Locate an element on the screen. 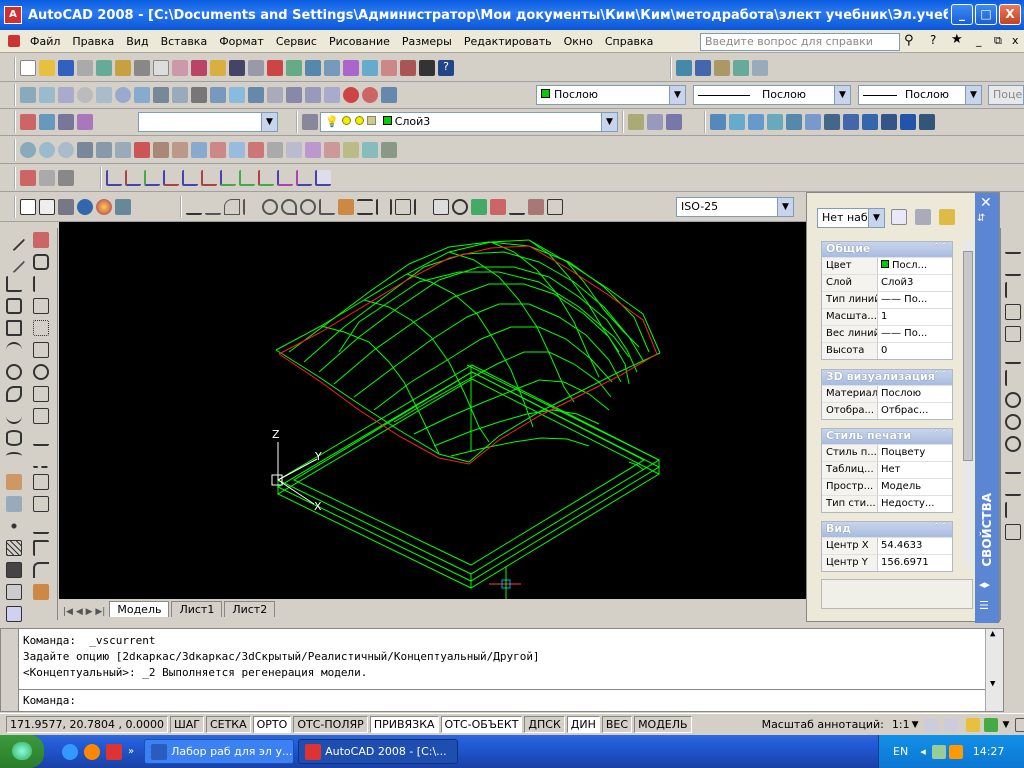  plot-icon is located at coordinates (85, 68).